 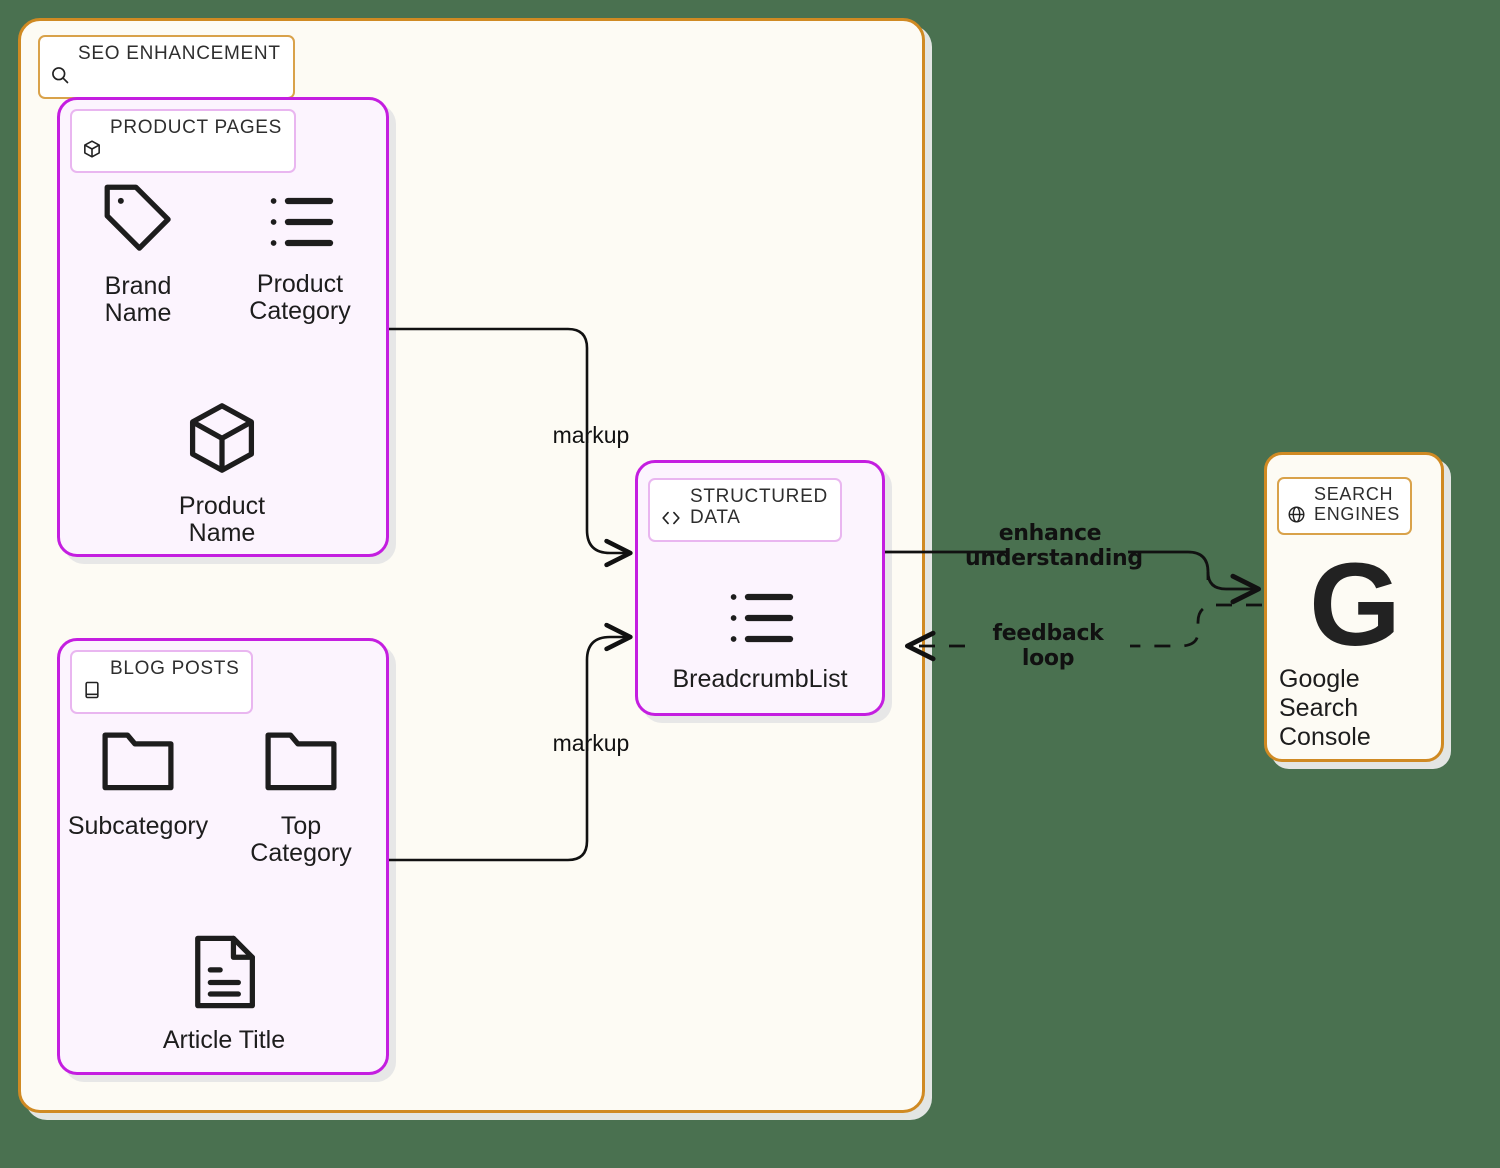 What do you see at coordinates (1325, 708) in the screenshot?
I see `node-google-search-console-label: Google Search Console` at bounding box center [1325, 708].